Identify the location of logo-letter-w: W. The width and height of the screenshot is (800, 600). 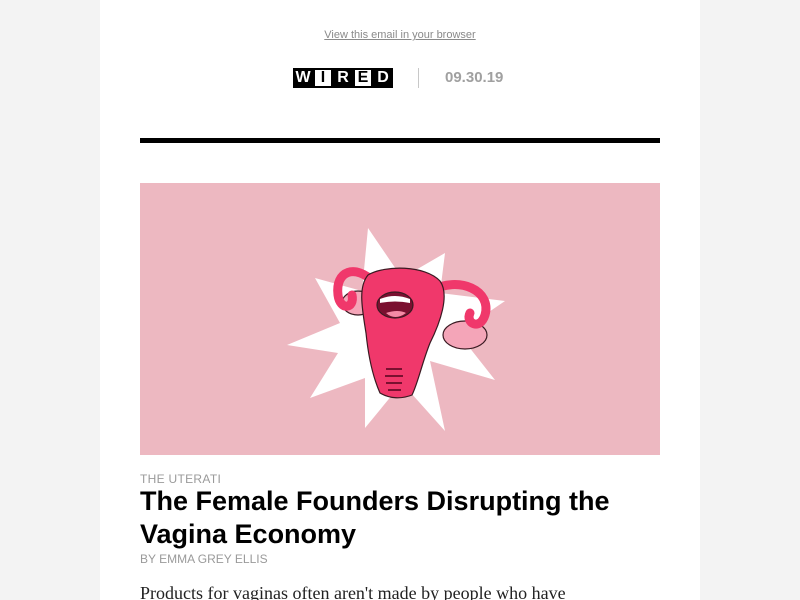
(303, 78).